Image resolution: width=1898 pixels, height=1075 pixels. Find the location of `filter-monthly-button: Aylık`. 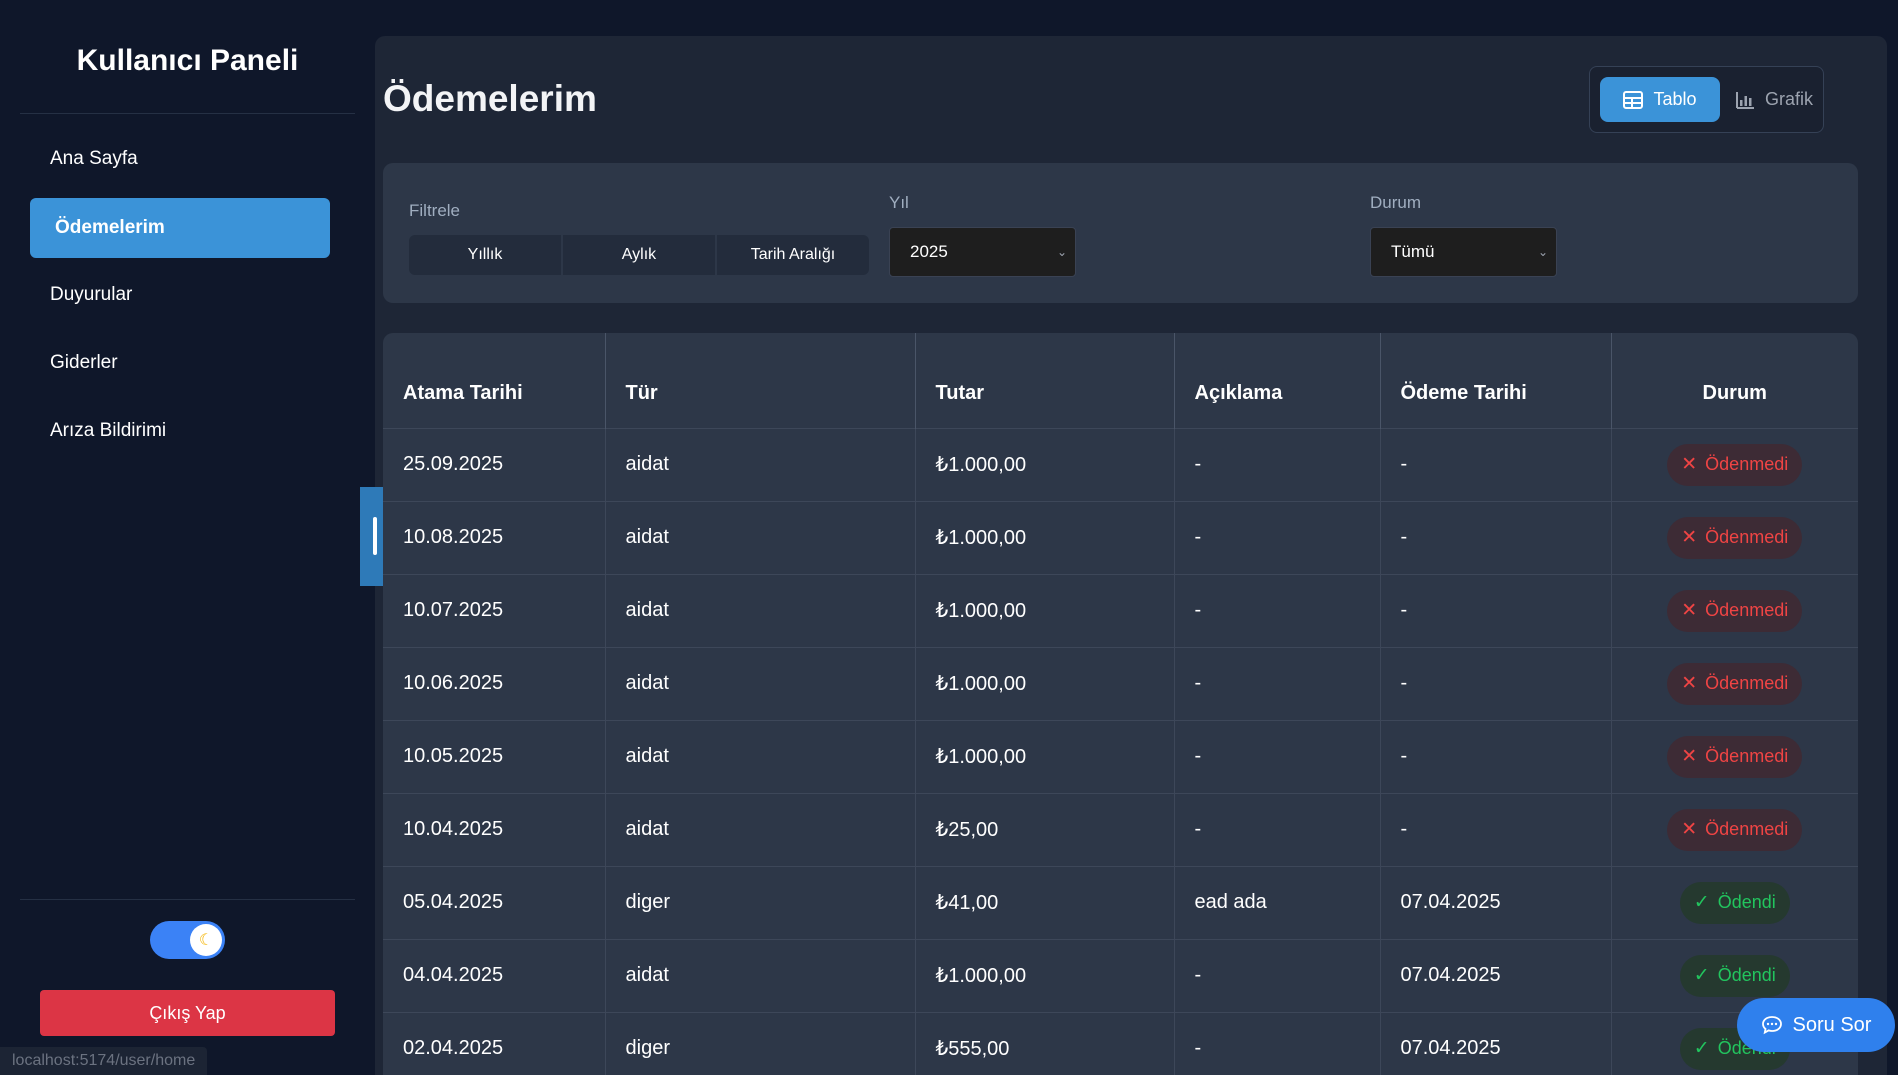

filter-monthly-button: Aylık is located at coordinates (639, 255).